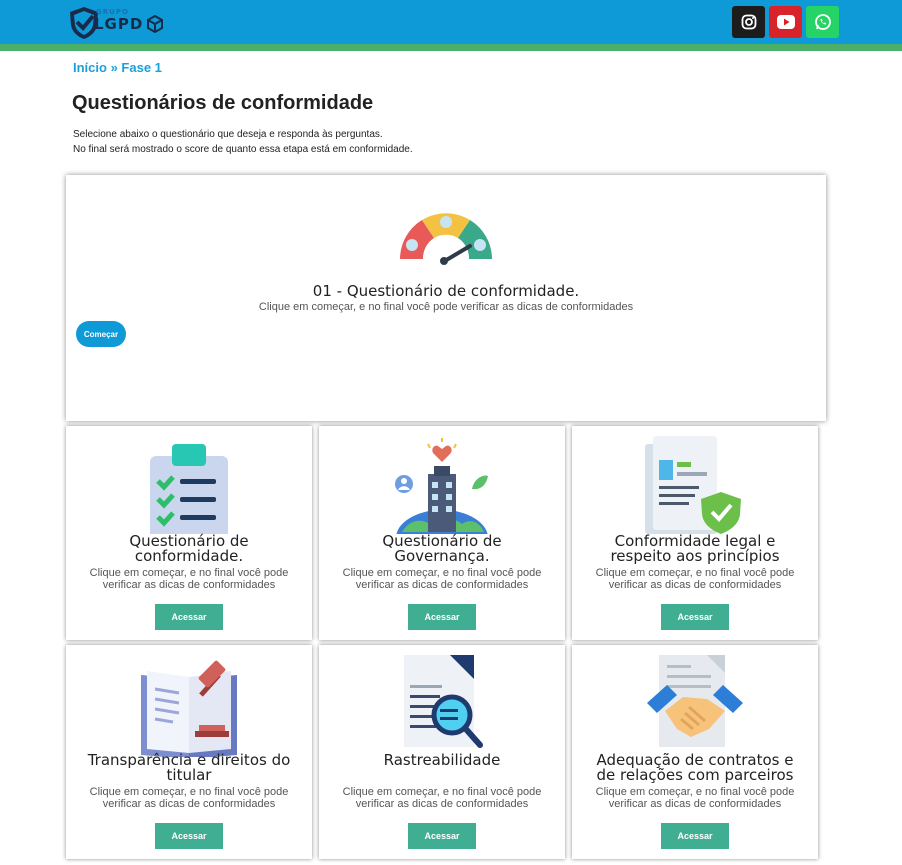 This screenshot has width=902, height=865. What do you see at coordinates (442, 556) in the screenshot?
I see `card-title-line2: Governança.` at bounding box center [442, 556].